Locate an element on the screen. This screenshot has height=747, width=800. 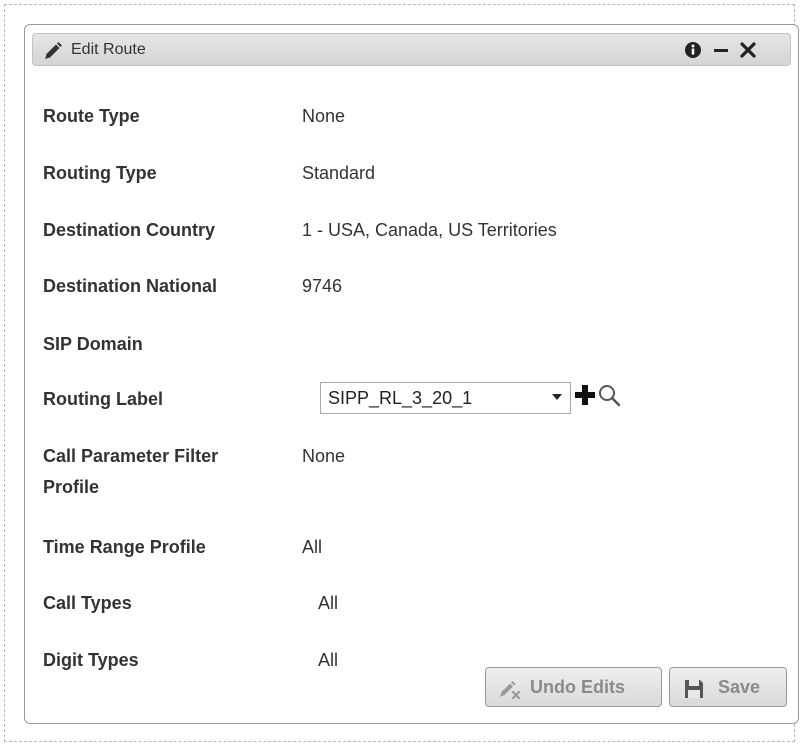
call-parameter-filter-profile-value: None is located at coordinates (324, 456).